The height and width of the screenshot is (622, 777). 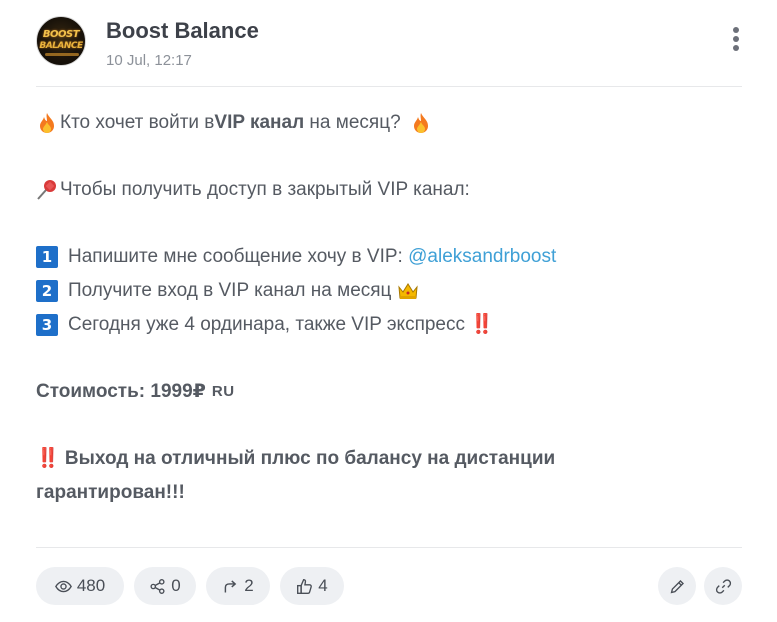 I want to click on copy-link-button, so click(x=723, y=586).